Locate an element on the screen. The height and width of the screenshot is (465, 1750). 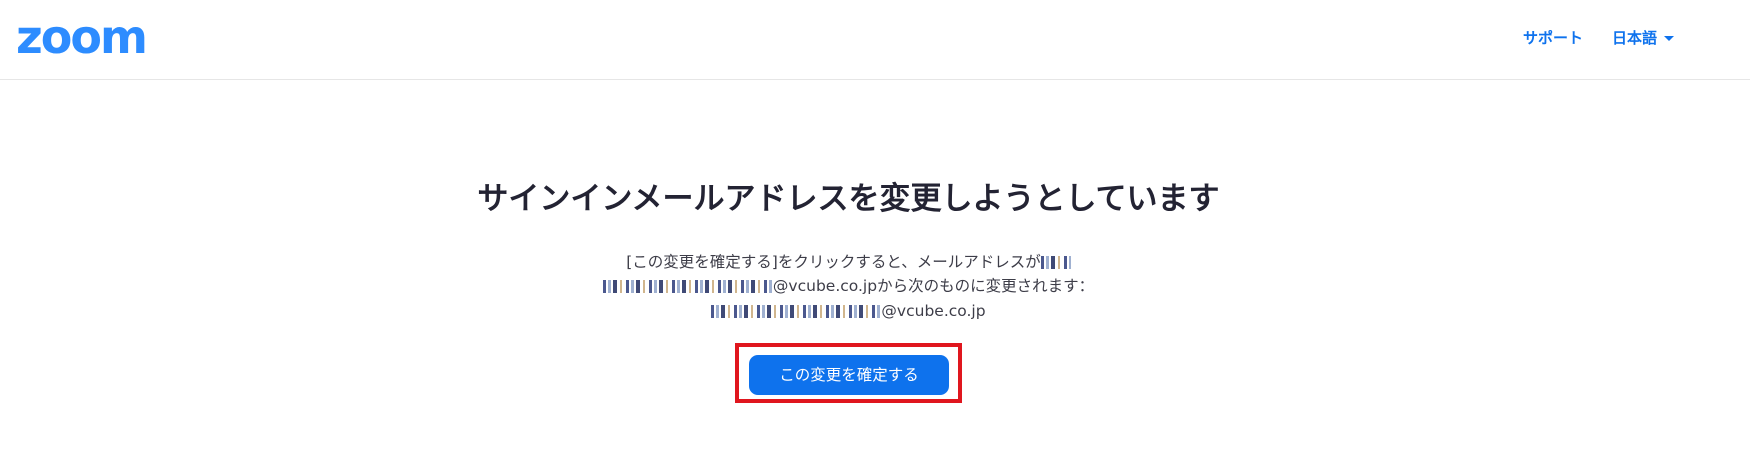
old-email-domain: @vcube.co.jp is located at coordinates (825, 286).